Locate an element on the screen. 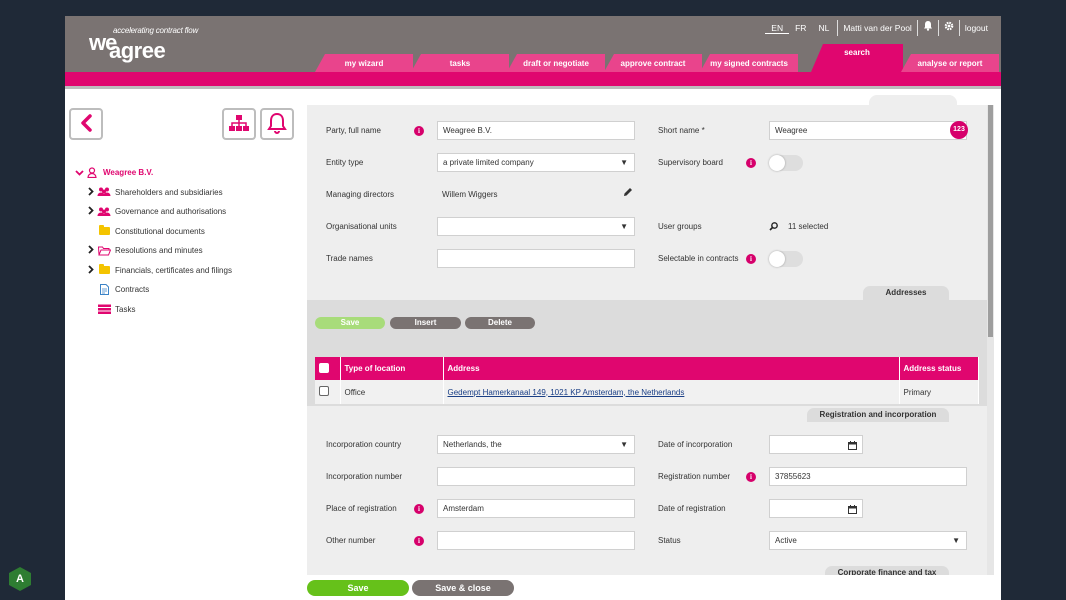 This screenshot has height=600, width=1066. address-insert-button: Insert is located at coordinates (425, 323).